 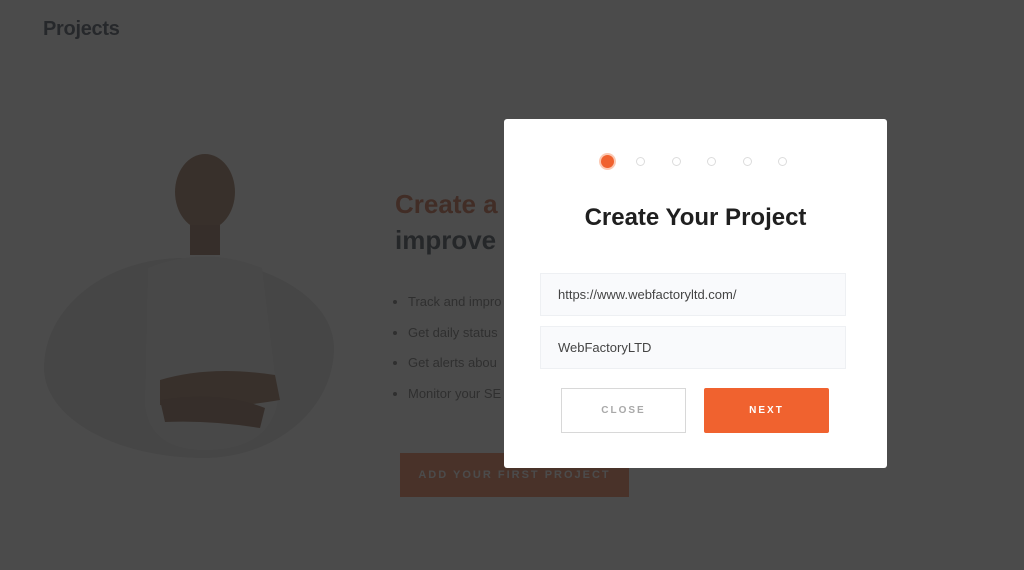 What do you see at coordinates (693, 294) in the screenshot?
I see `project-url-input` at bounding box center [693, 294].